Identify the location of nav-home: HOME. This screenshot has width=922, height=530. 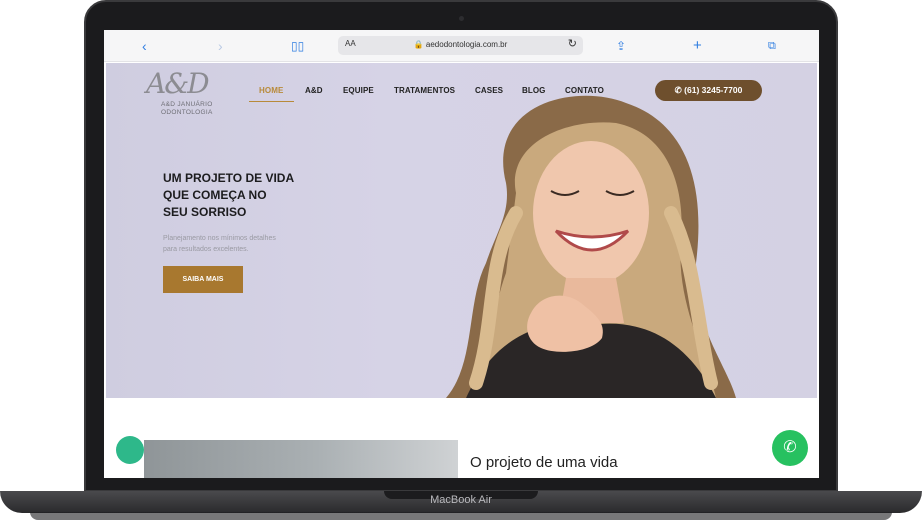
(271, 90).